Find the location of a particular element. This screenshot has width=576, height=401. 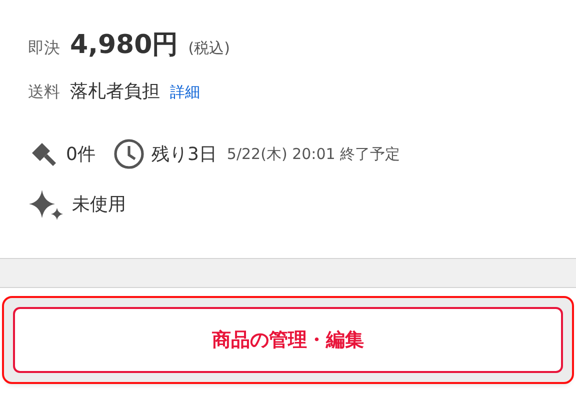

condition-text: 未使用 is located at coordinates (99, 204).